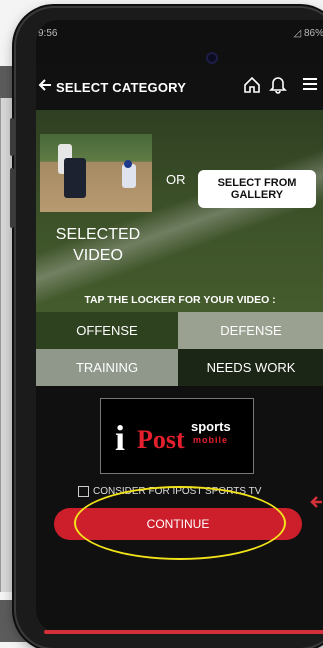 This screenshot has width=323, height=648. What do you see at coordinates (161, 440) in the screenshot?
I see `logo-post: Post` at bounding box center [161, 440].